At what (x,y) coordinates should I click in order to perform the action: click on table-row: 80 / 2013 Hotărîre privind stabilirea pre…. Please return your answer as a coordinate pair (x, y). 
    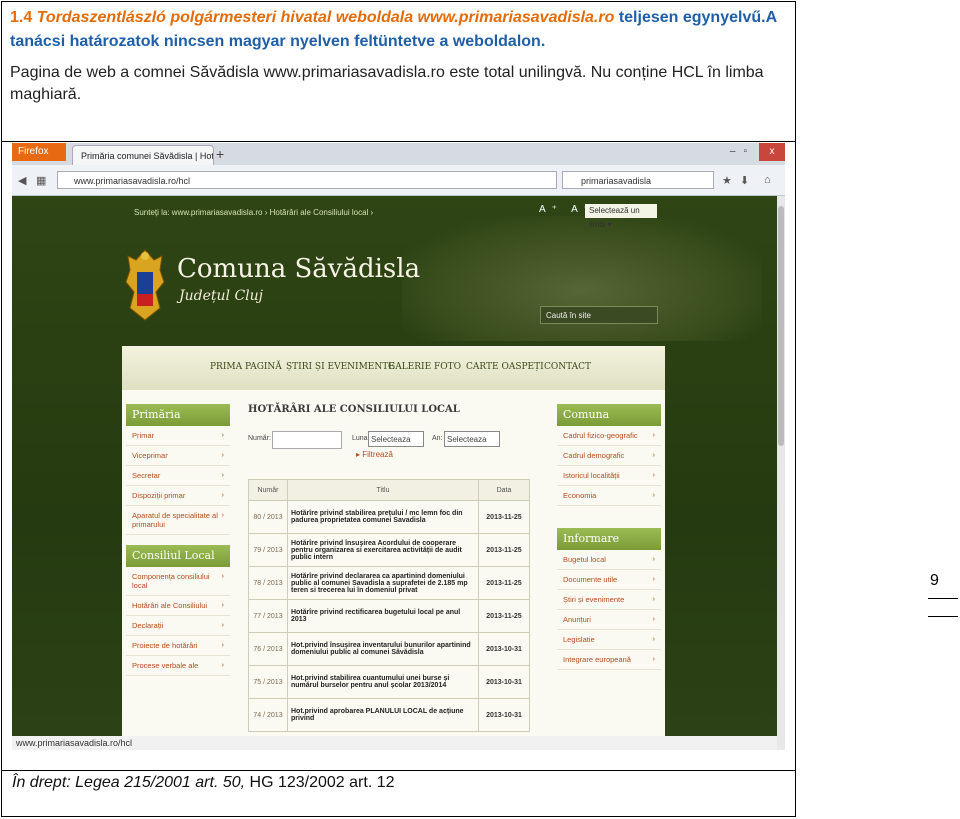
    Looking at the image, I should click on (389, 517).